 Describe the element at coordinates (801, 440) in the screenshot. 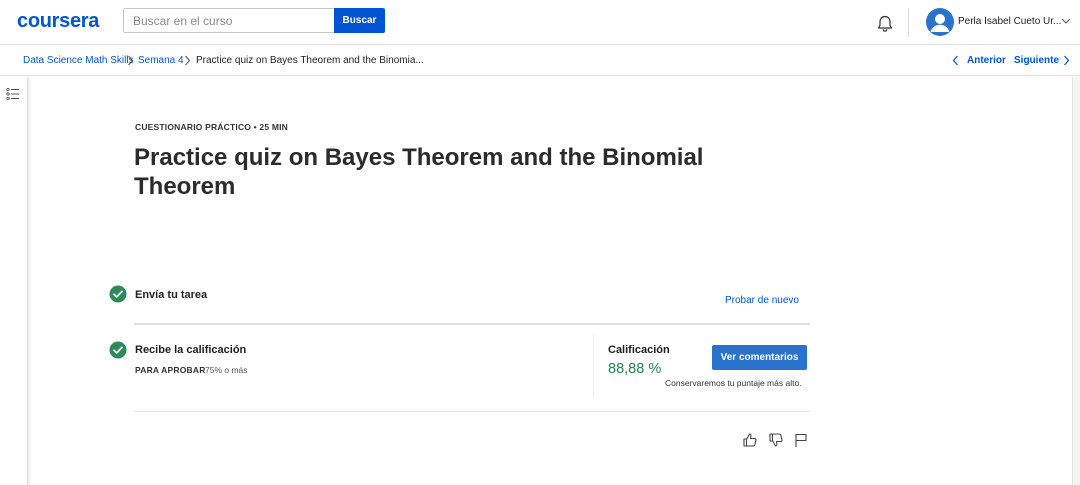

I see `flag-icon` at that location.